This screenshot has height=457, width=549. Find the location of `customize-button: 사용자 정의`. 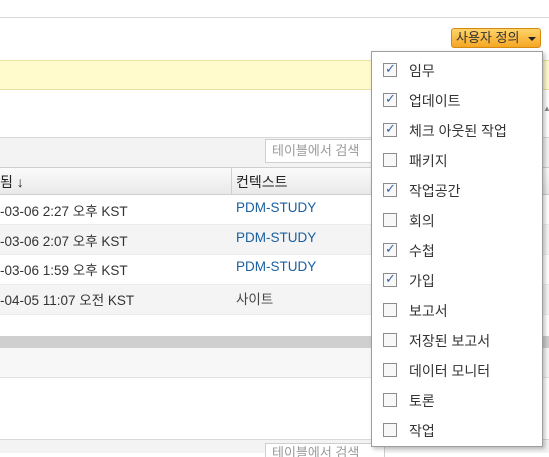

customize-button: 사용자 정의 is located at coordinates (496, 38).